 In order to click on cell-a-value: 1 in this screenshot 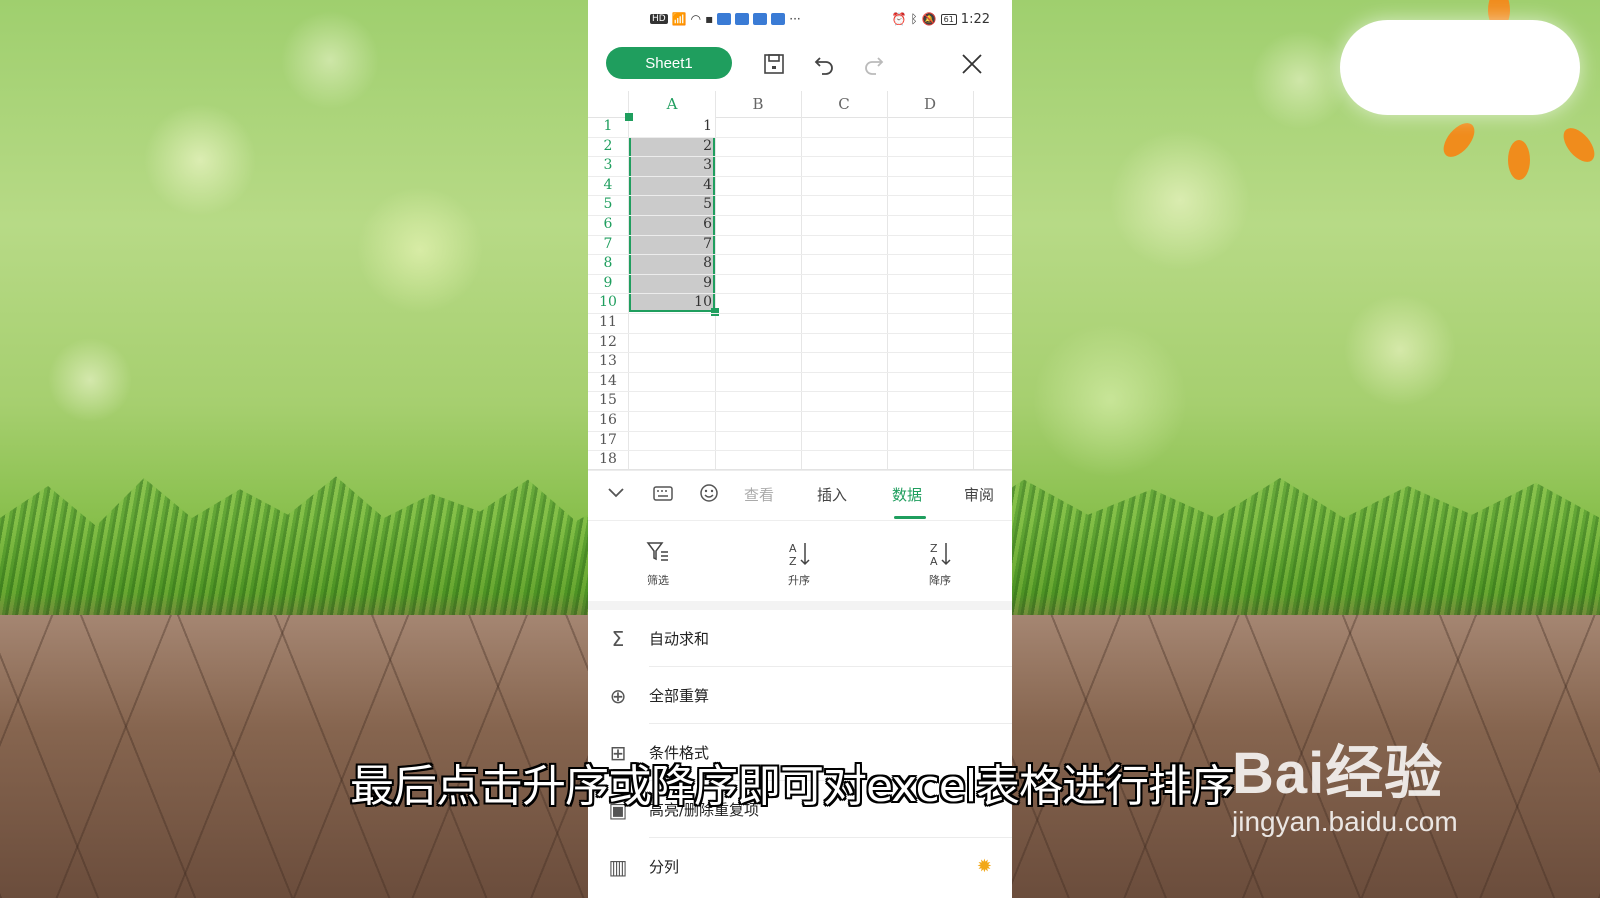, I will do `click(671, 126)`.